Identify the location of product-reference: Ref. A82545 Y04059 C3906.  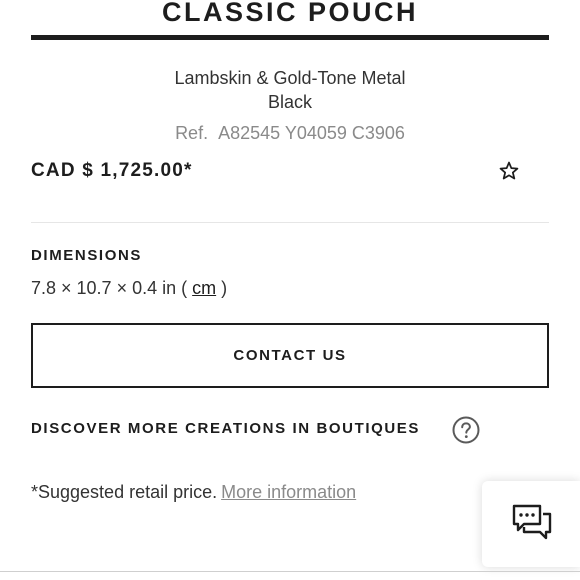
(290, 133).